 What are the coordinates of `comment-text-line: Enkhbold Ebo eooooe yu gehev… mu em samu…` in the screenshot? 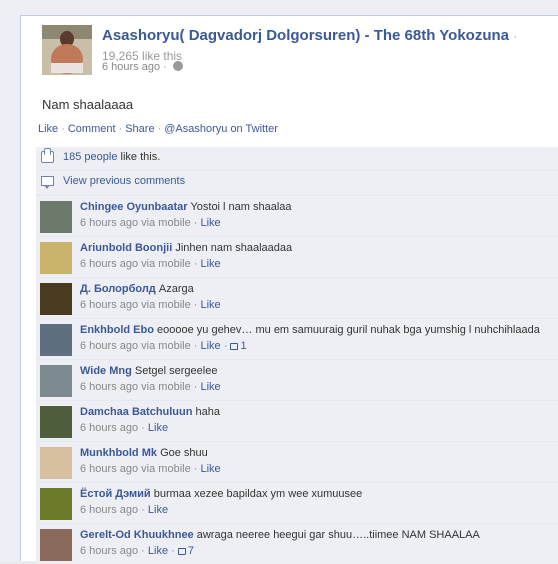 It's located at (317, 330).